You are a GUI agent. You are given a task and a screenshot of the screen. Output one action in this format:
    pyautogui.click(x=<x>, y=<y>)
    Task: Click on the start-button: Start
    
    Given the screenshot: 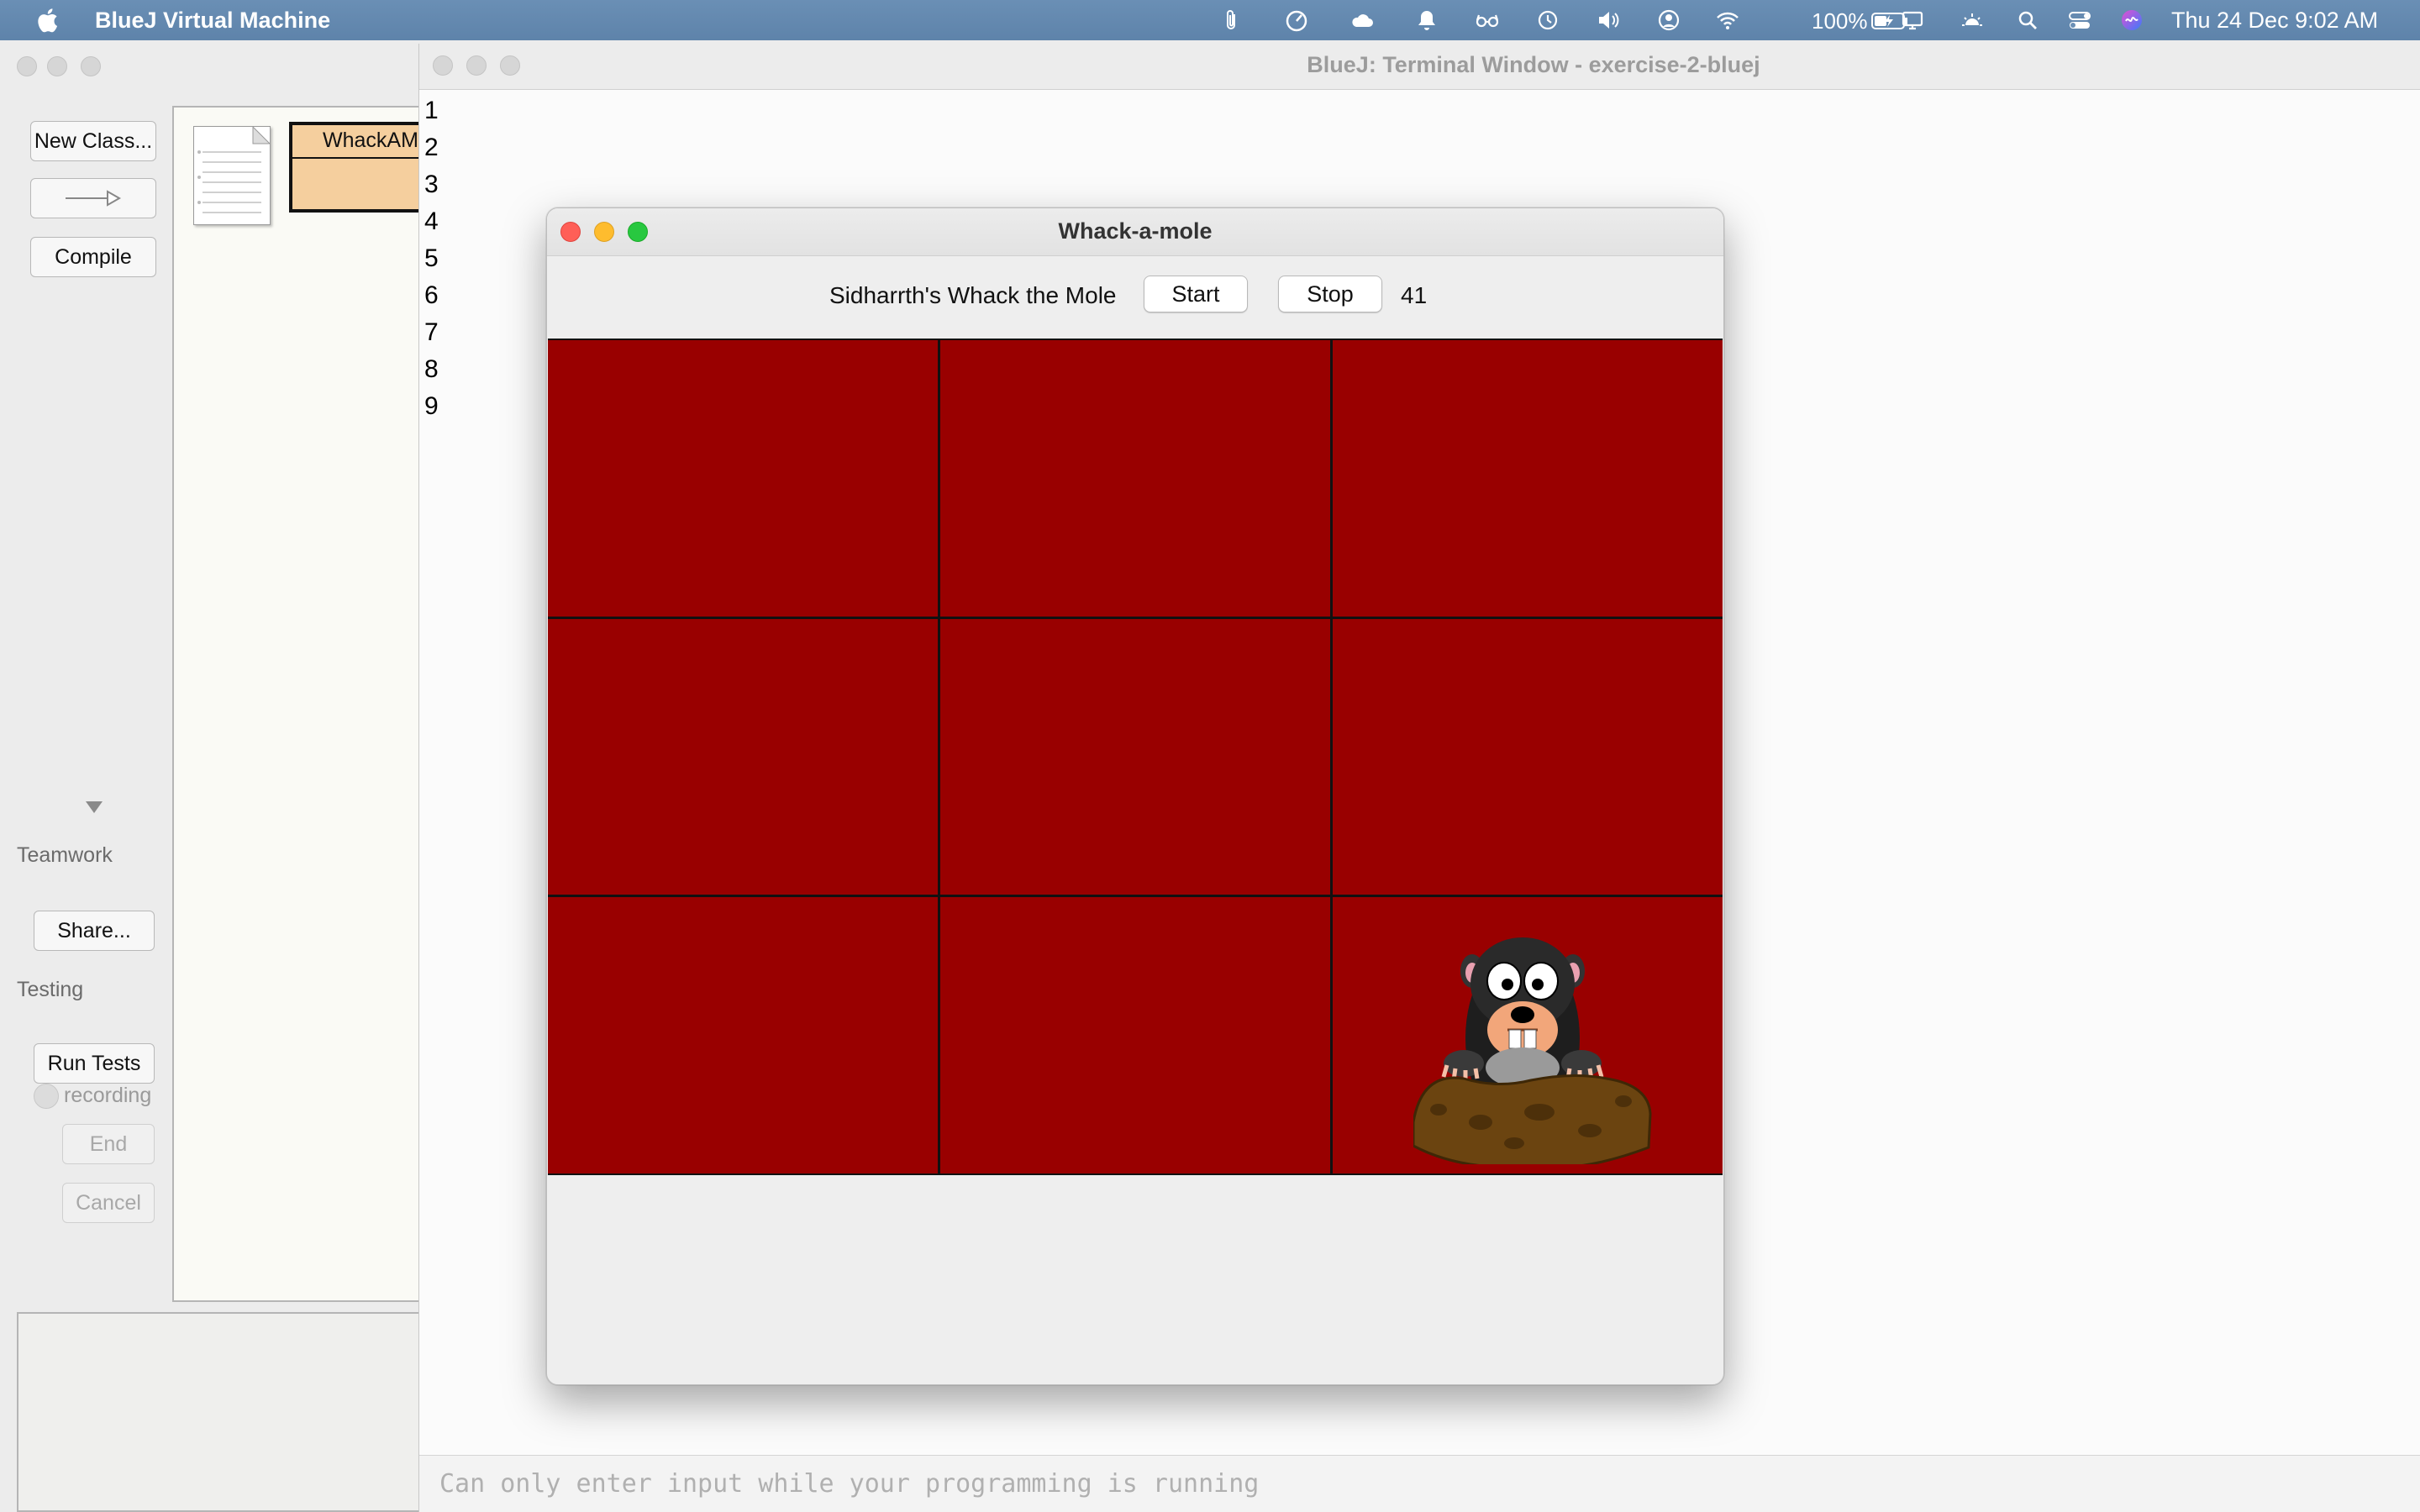 What is the action you would take?
    pyautogui.click(x=1196, y=294)
    